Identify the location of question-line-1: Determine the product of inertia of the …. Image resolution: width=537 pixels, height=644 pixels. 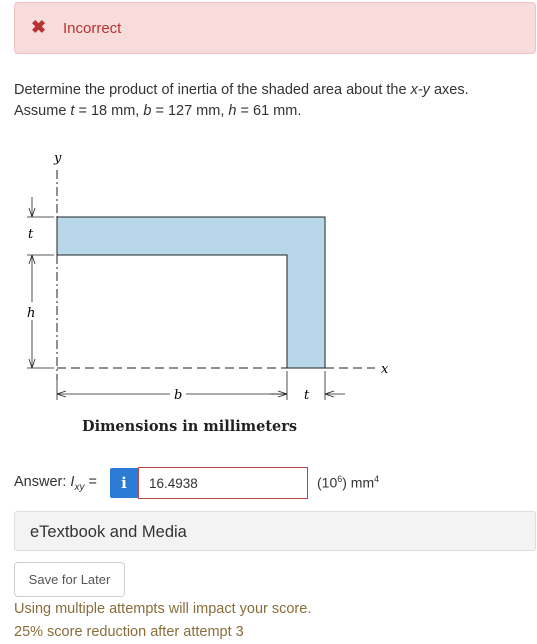
(241, 90).